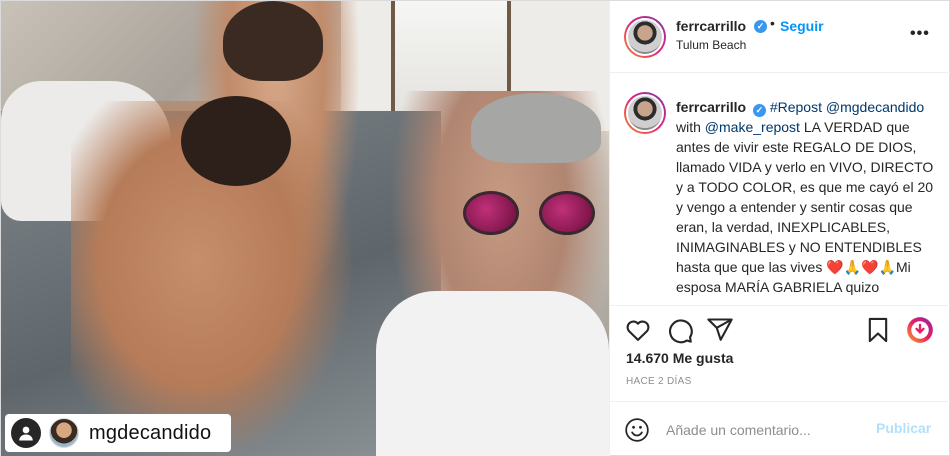 This screenshot has width=950, height=456. I want to click on user-tag-icon, so click(26, 433).